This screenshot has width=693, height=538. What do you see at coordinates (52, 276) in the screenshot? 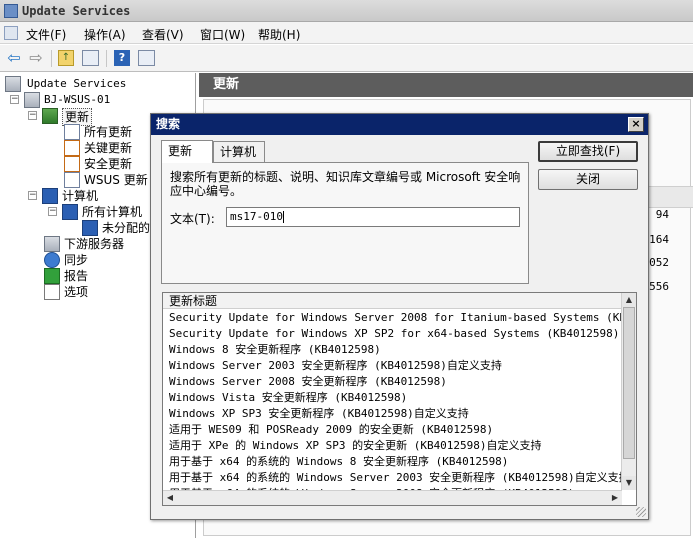
I see `report-icon` at bounding box center [52, 276].